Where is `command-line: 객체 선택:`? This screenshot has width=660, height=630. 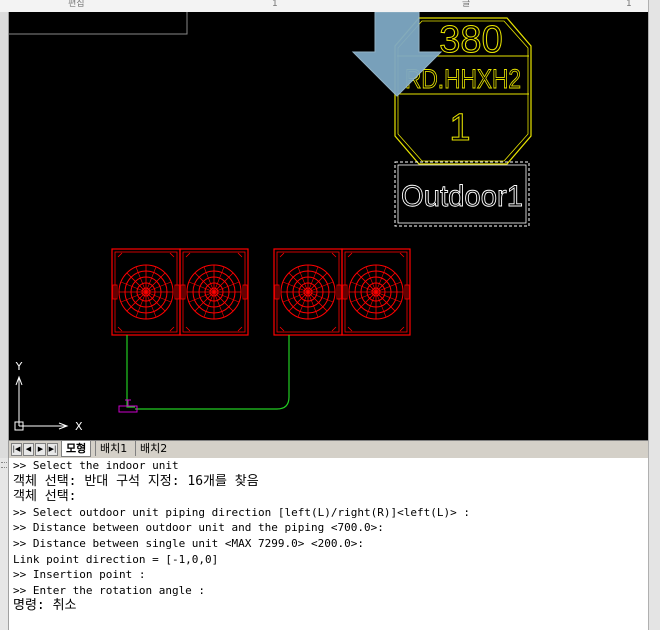 command-line: 객체 선택: is located at coordinates (45, 497).